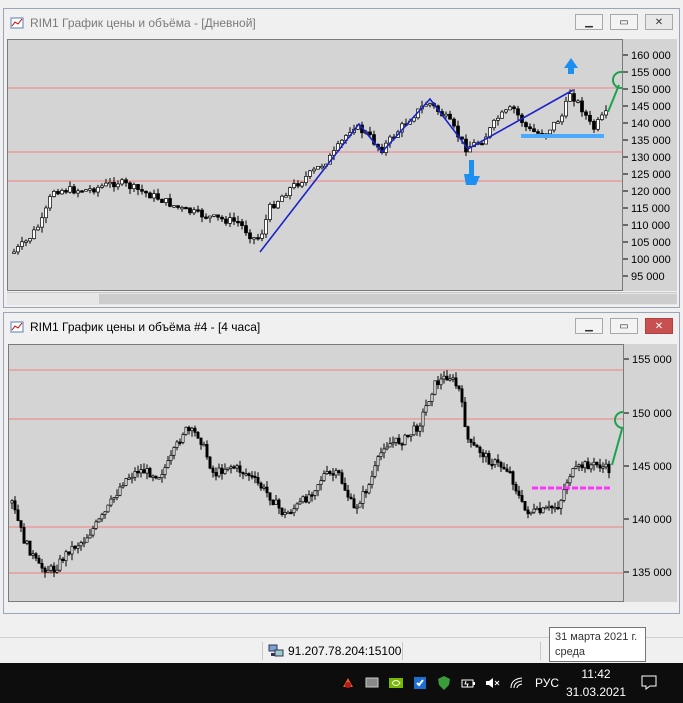  I want to click on connection-status: 91.207.78.204:15100, so click(334, 651).